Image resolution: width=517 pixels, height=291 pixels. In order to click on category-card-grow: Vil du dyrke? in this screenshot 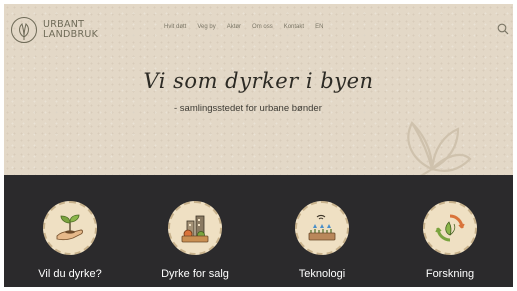, I will do `click(70, 240)`.